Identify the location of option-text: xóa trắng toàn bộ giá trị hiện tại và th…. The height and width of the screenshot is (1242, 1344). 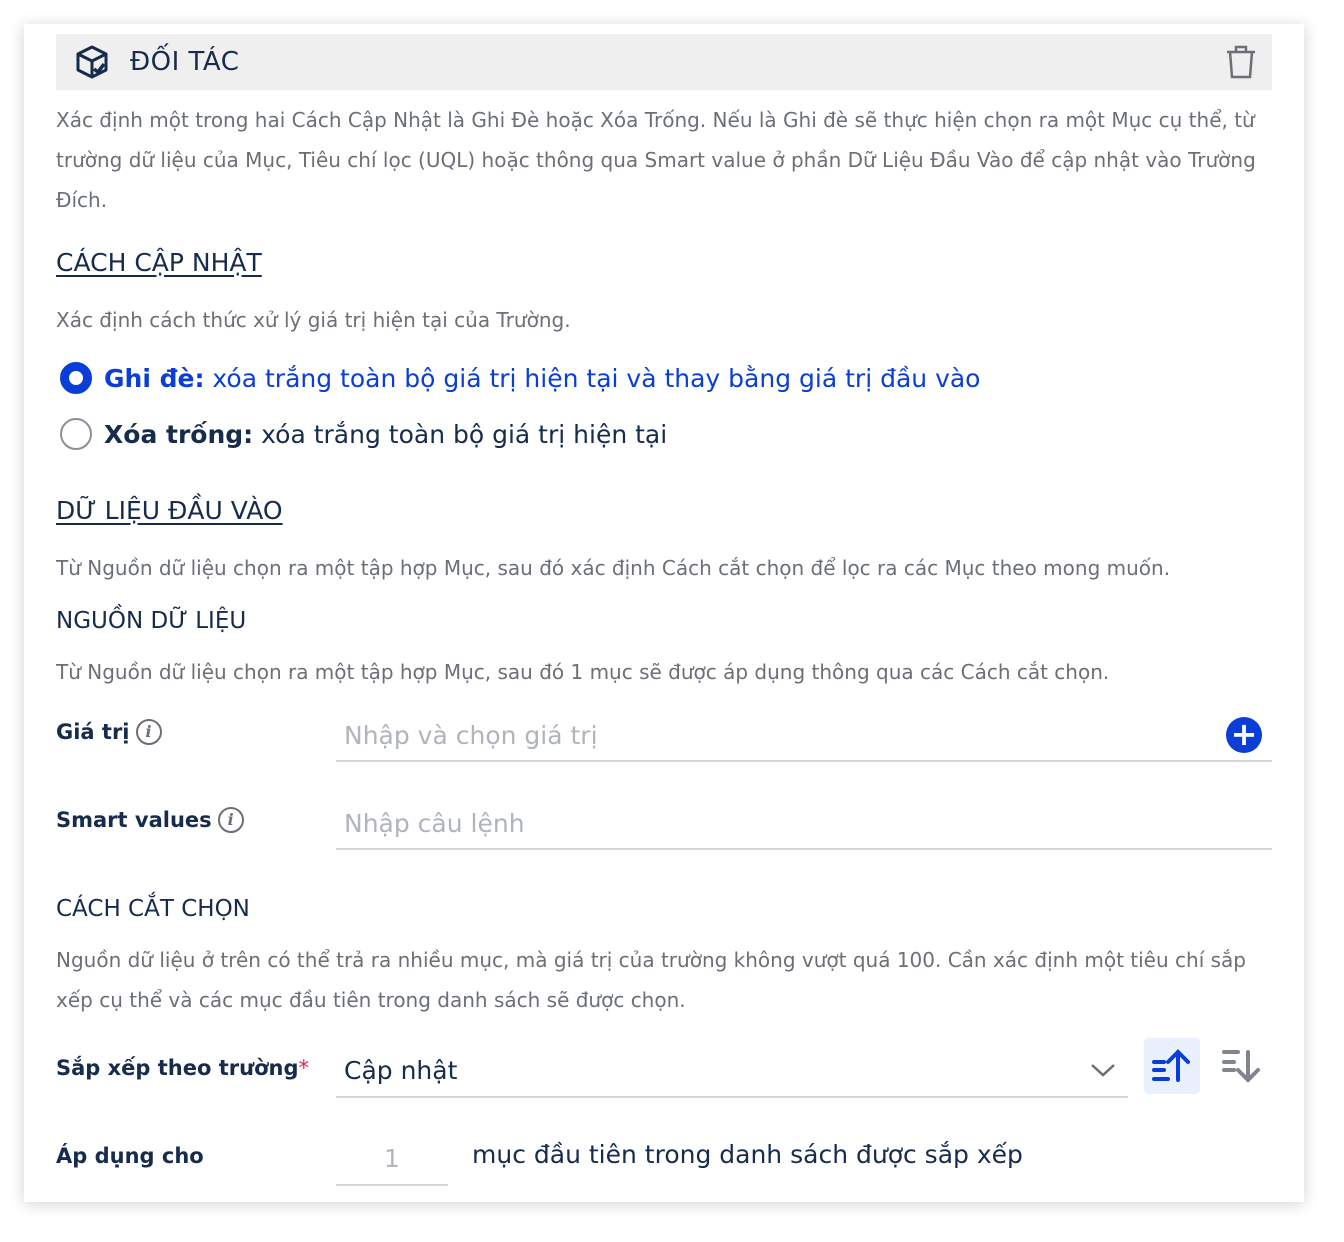
(596, 378).